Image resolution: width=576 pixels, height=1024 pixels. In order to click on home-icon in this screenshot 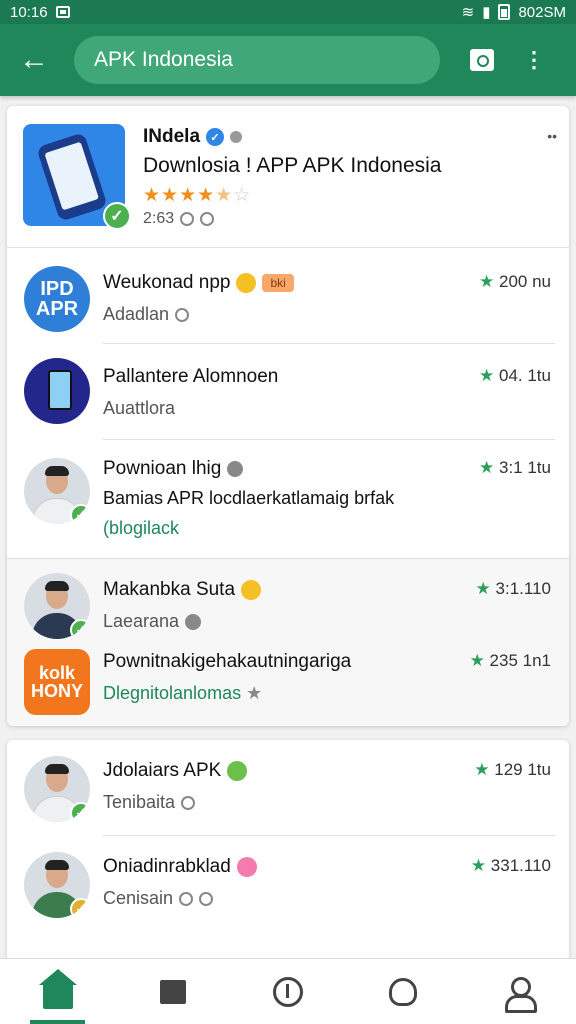, I will do `click(57, 988)`.